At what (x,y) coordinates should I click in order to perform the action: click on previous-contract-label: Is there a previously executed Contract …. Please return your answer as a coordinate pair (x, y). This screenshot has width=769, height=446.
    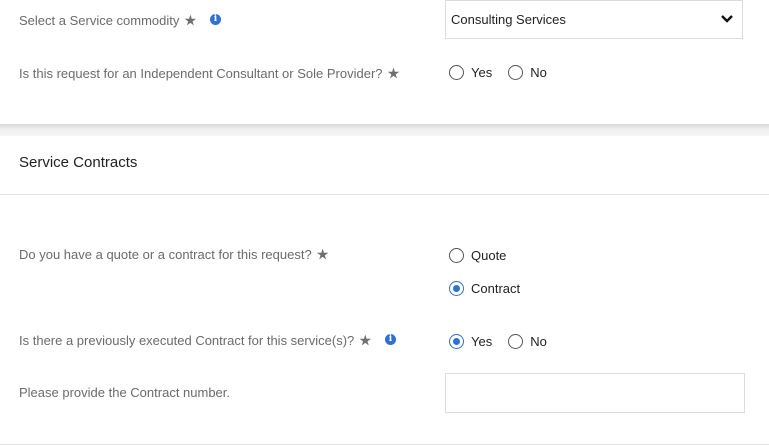
    Looking at the image, I should click on (187, 340).